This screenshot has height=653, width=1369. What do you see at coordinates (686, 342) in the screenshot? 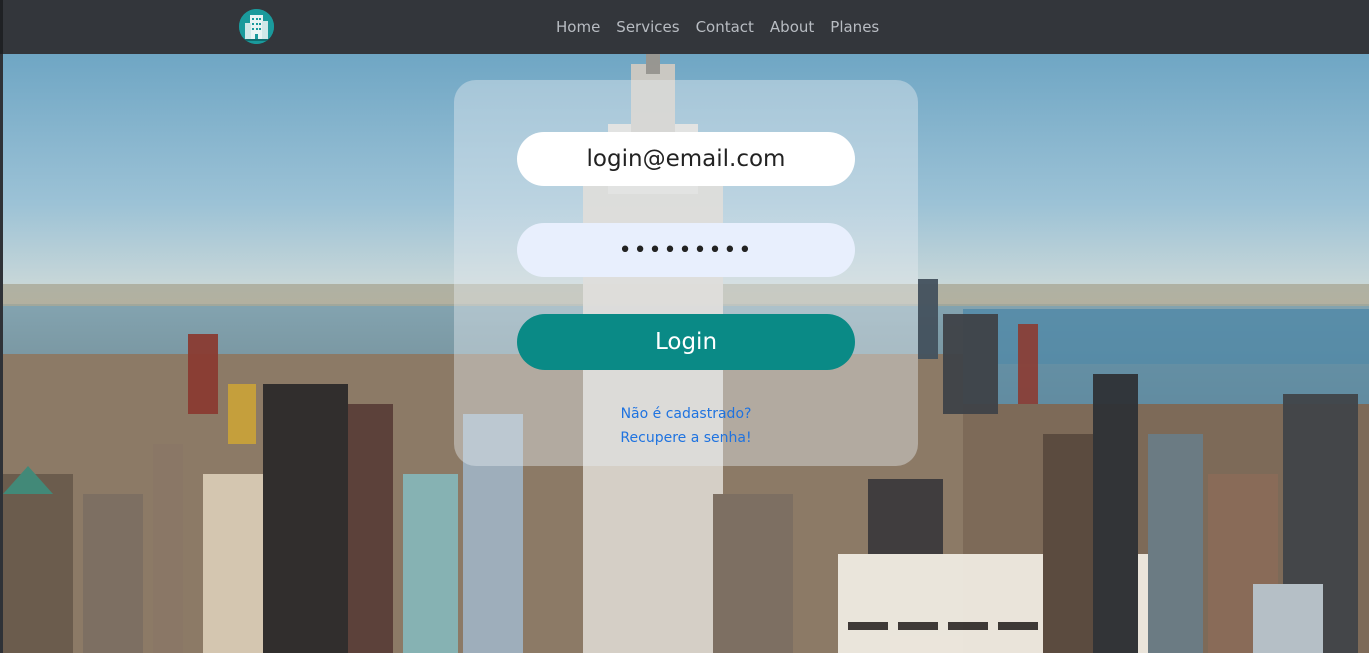
I see `login-button: Login` at bounding box center [686, 342].